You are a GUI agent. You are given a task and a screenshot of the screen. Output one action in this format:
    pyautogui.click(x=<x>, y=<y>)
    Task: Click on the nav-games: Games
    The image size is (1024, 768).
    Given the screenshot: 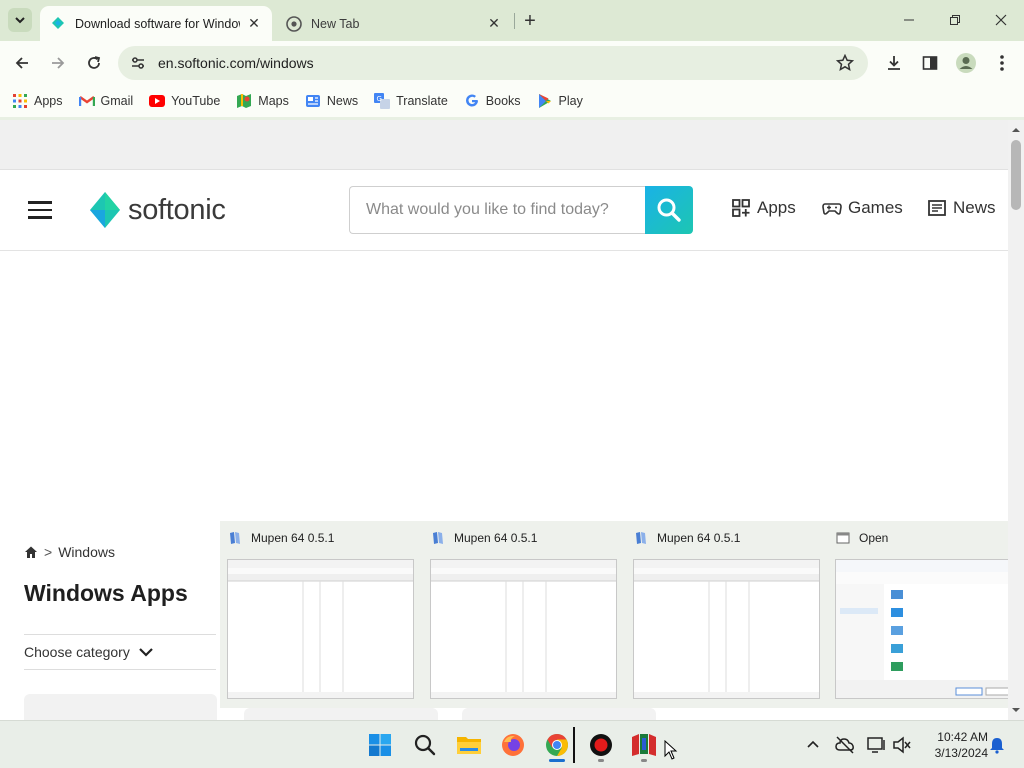 What is the action you would take?
    pyautogui.click(x=862, y=208)
    